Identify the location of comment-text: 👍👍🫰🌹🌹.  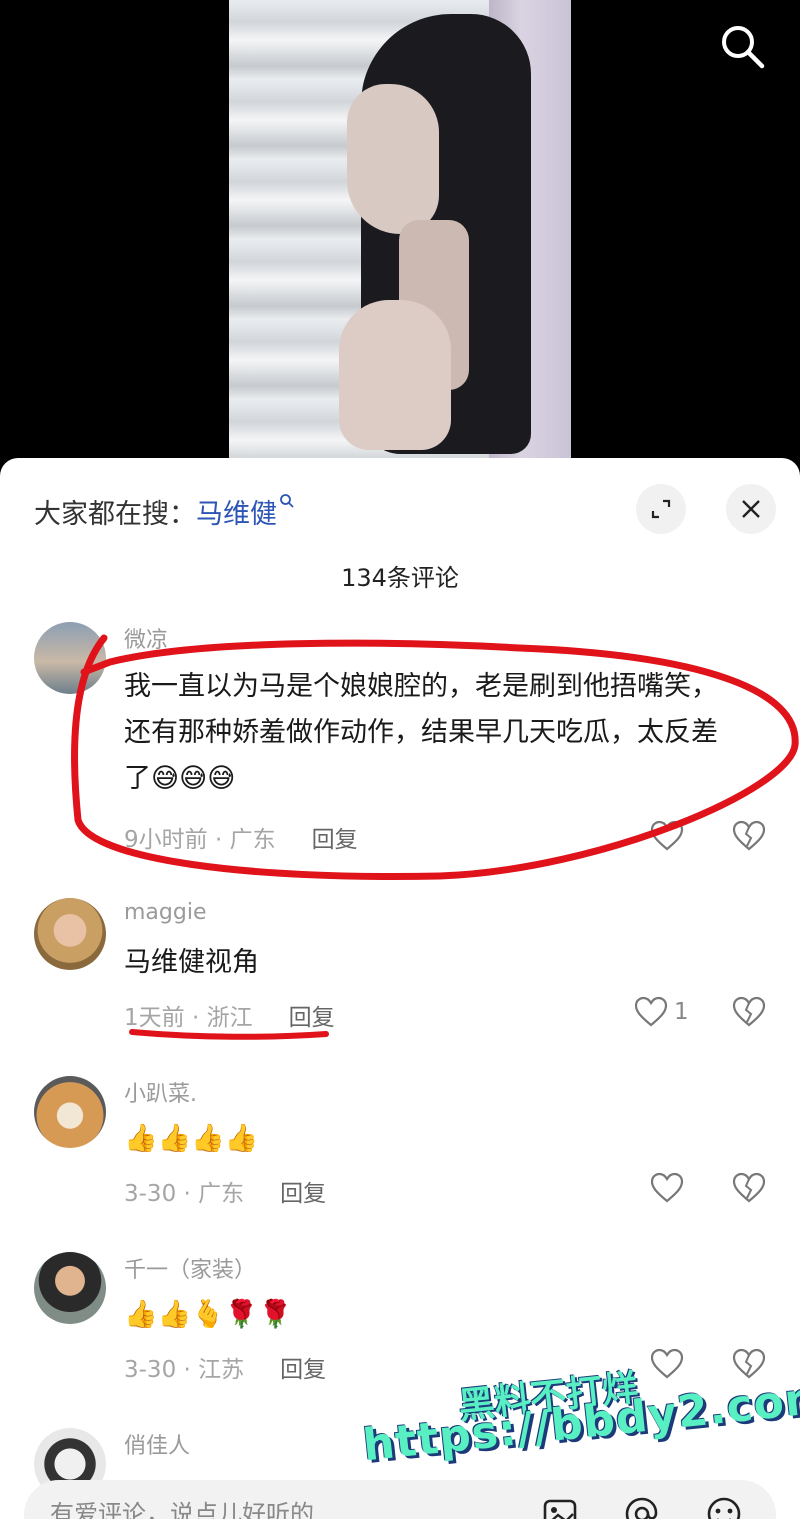
(208, 1314).